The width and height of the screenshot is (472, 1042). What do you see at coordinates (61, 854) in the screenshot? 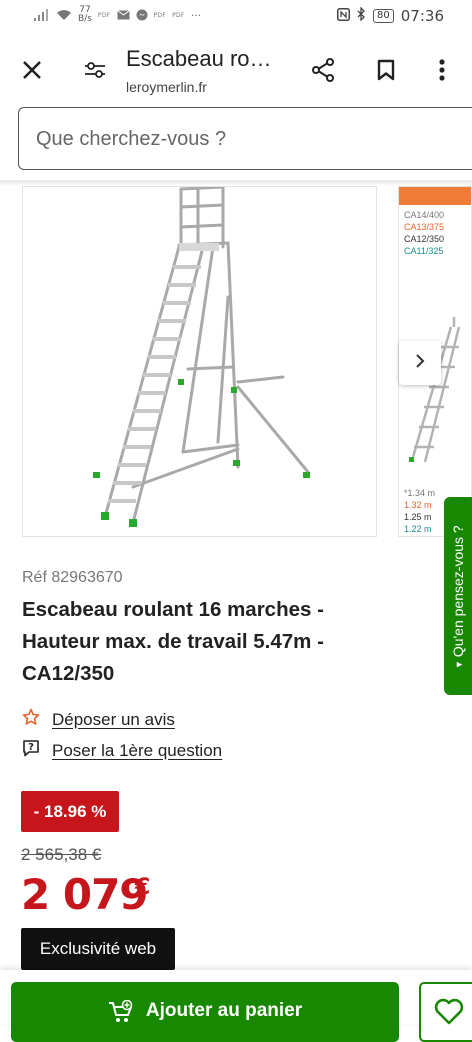
I see `old-price: 2 565,38 €` at bounding box center [61, 854].